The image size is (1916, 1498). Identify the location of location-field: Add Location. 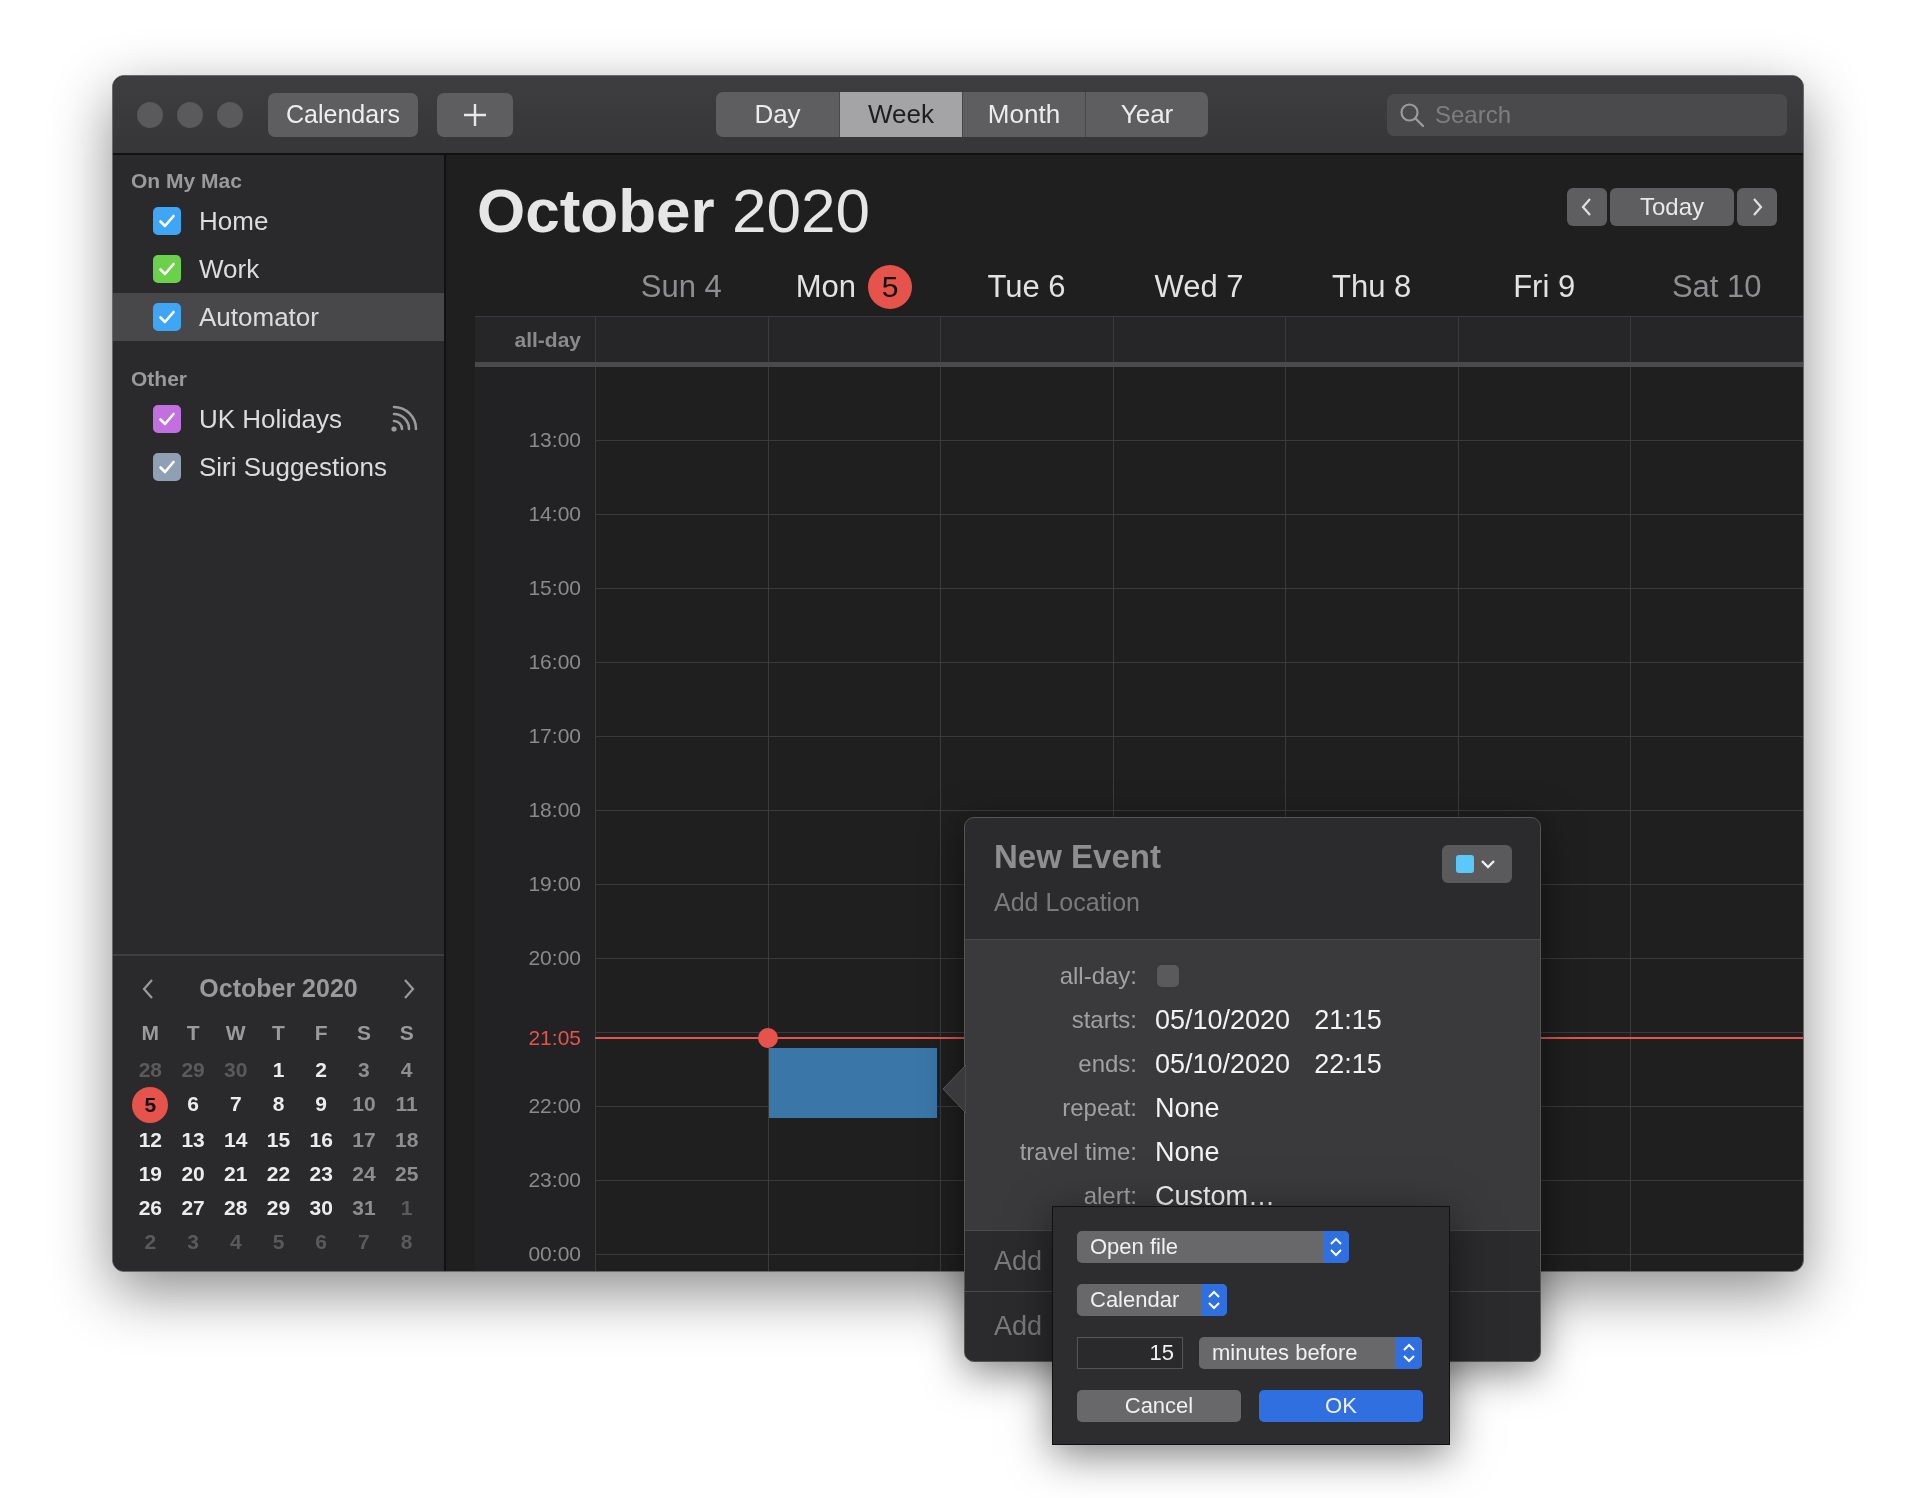
(1077, 902).